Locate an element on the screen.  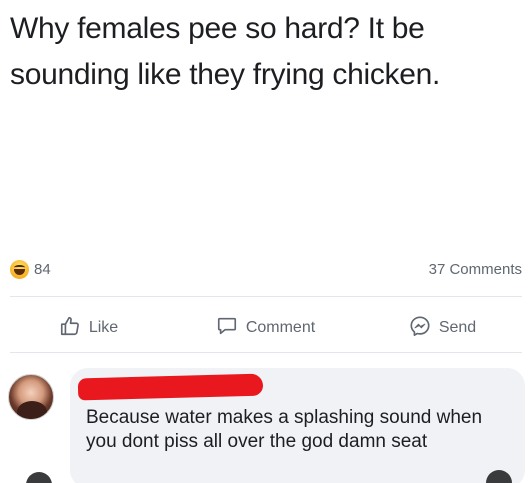
reactions-summary: 84 is located at coordinates (30, 269).